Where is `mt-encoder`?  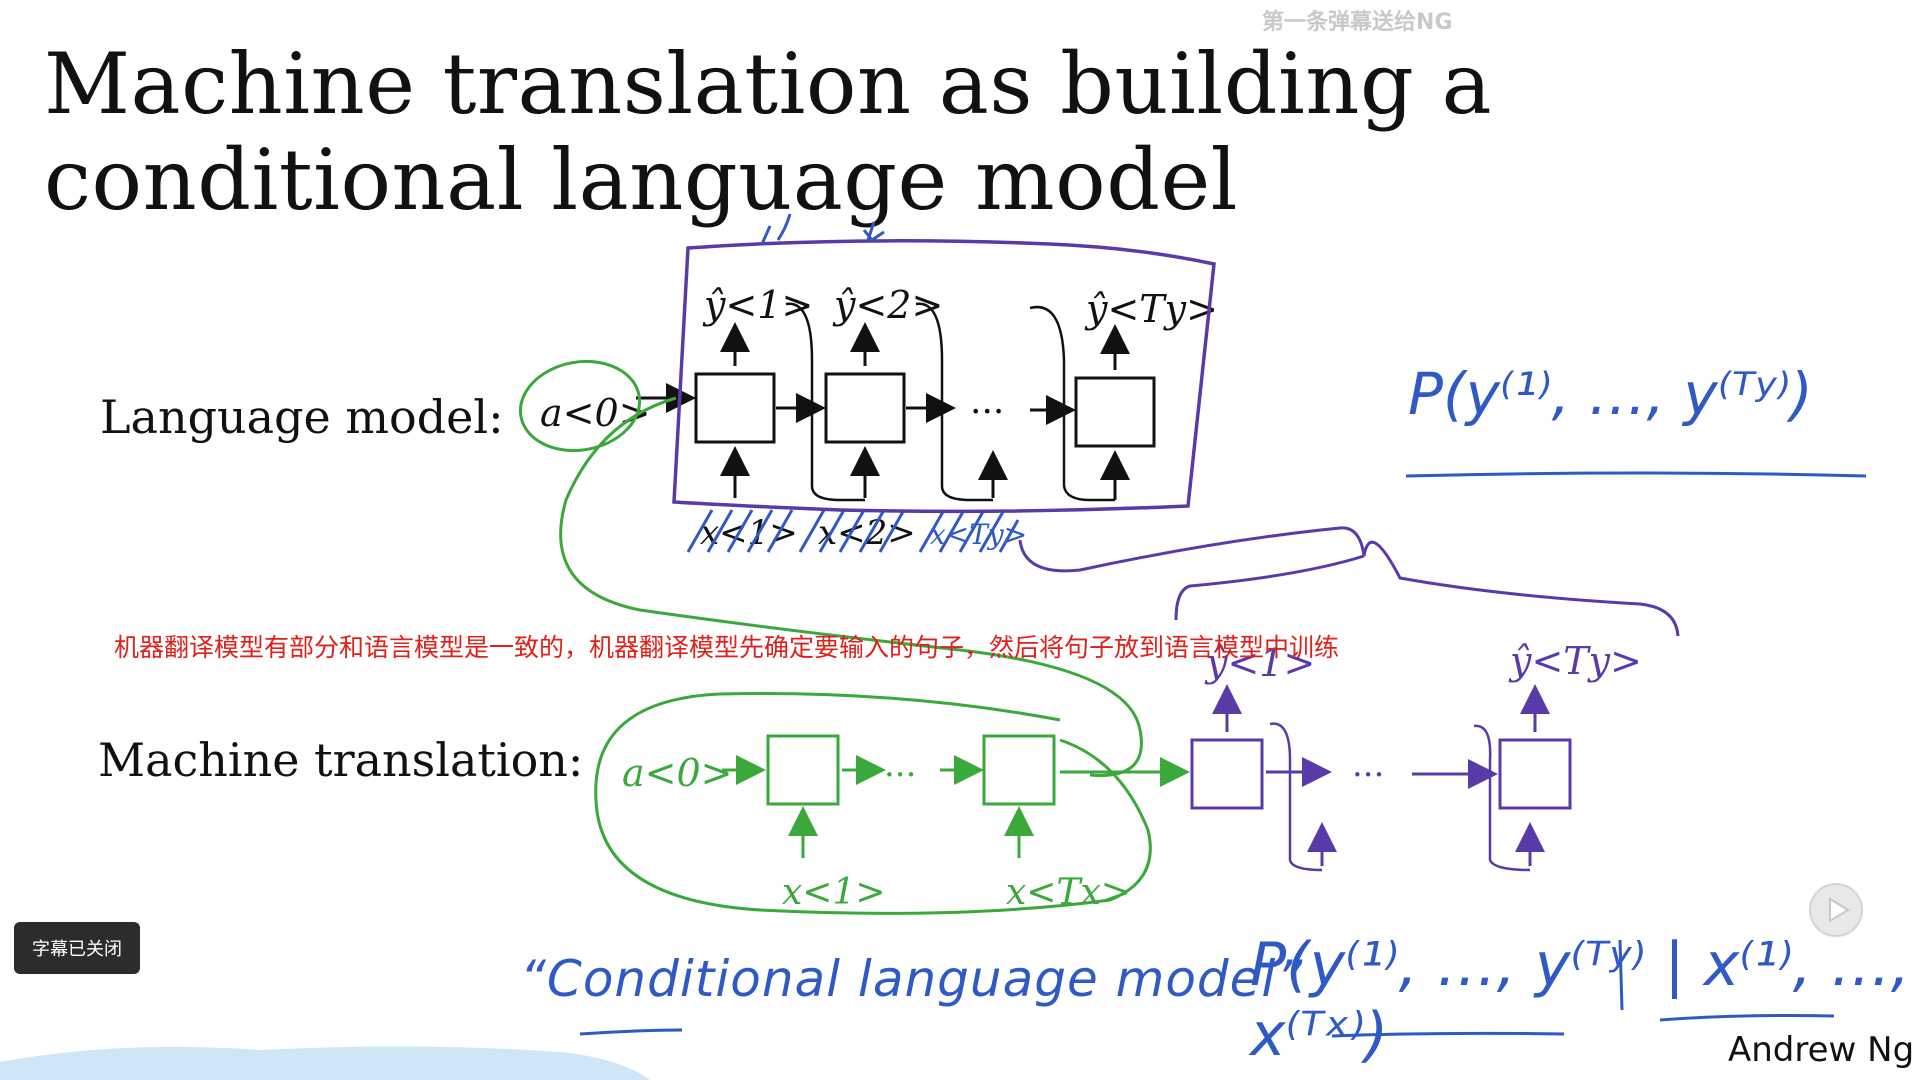
mt-encoder is located at coordinates (956, 796).